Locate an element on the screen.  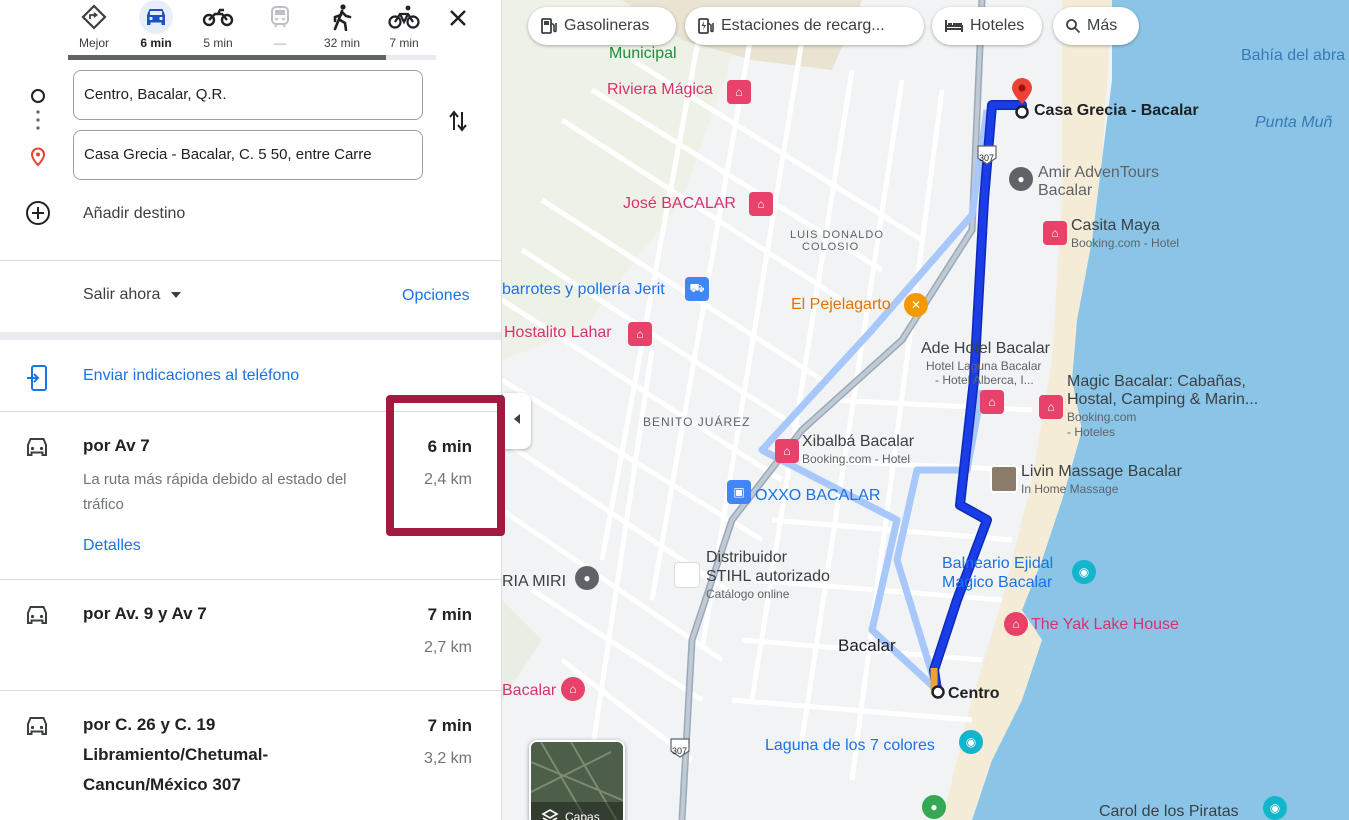
map-label-distribuidor1: Distribuidor is located at coordinates (746, 558).